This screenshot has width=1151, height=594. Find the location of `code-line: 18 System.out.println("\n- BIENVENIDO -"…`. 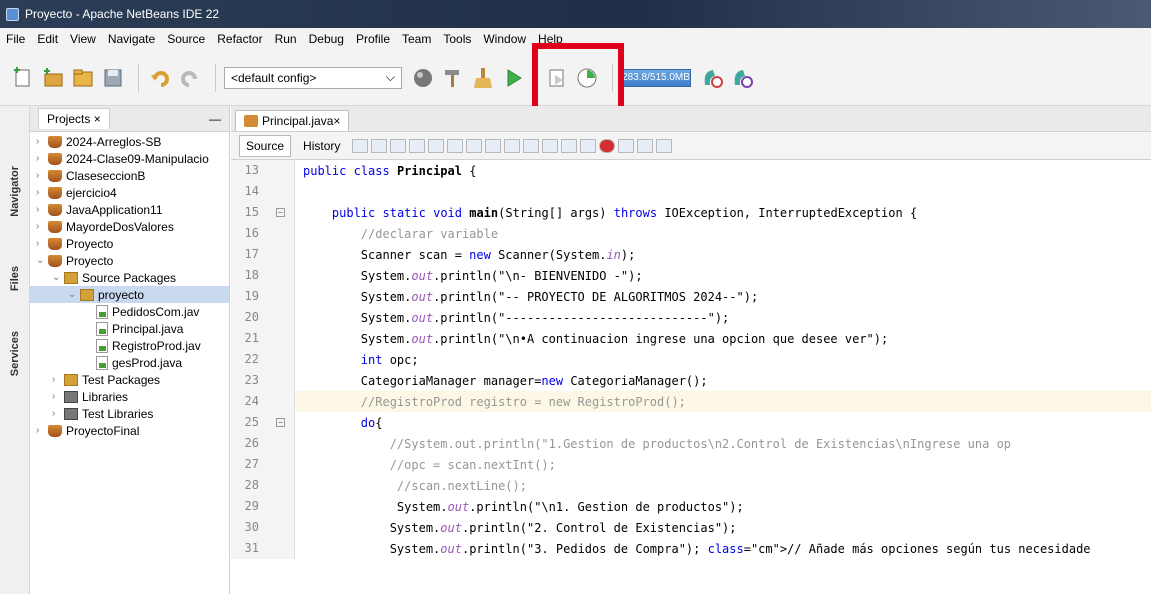

code-line: 18 System.out.println("\n- BIENVENIDO -"… is located at coordinates (691, 275).